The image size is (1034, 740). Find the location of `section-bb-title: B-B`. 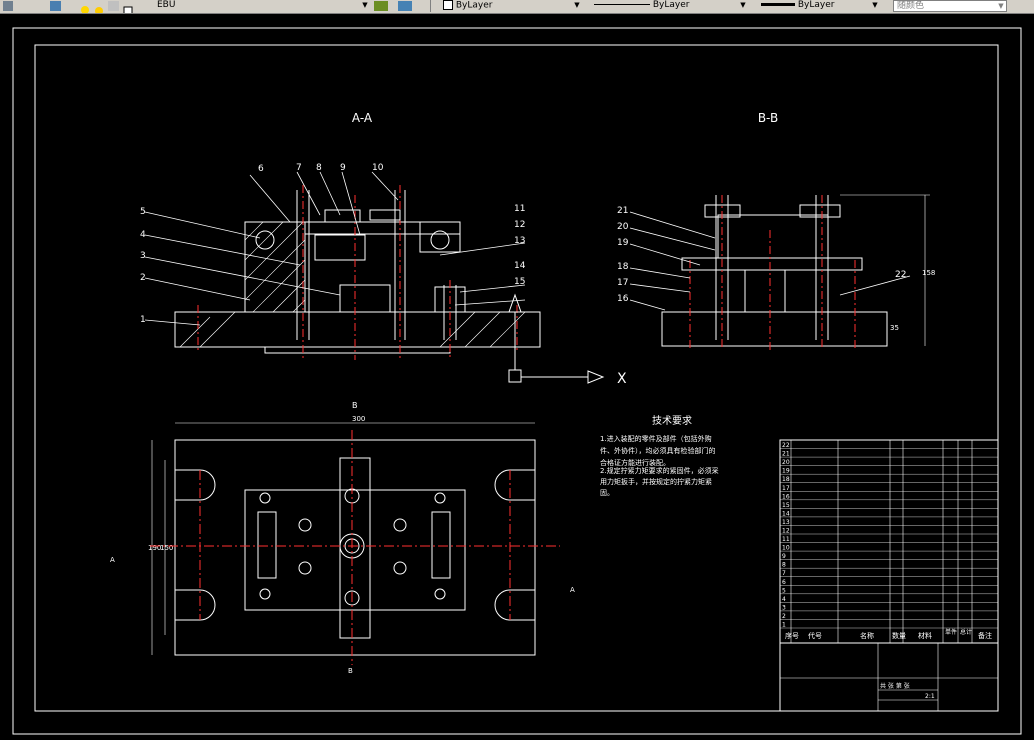

section-bb-title: B-B is located at coordinates (768, 118).